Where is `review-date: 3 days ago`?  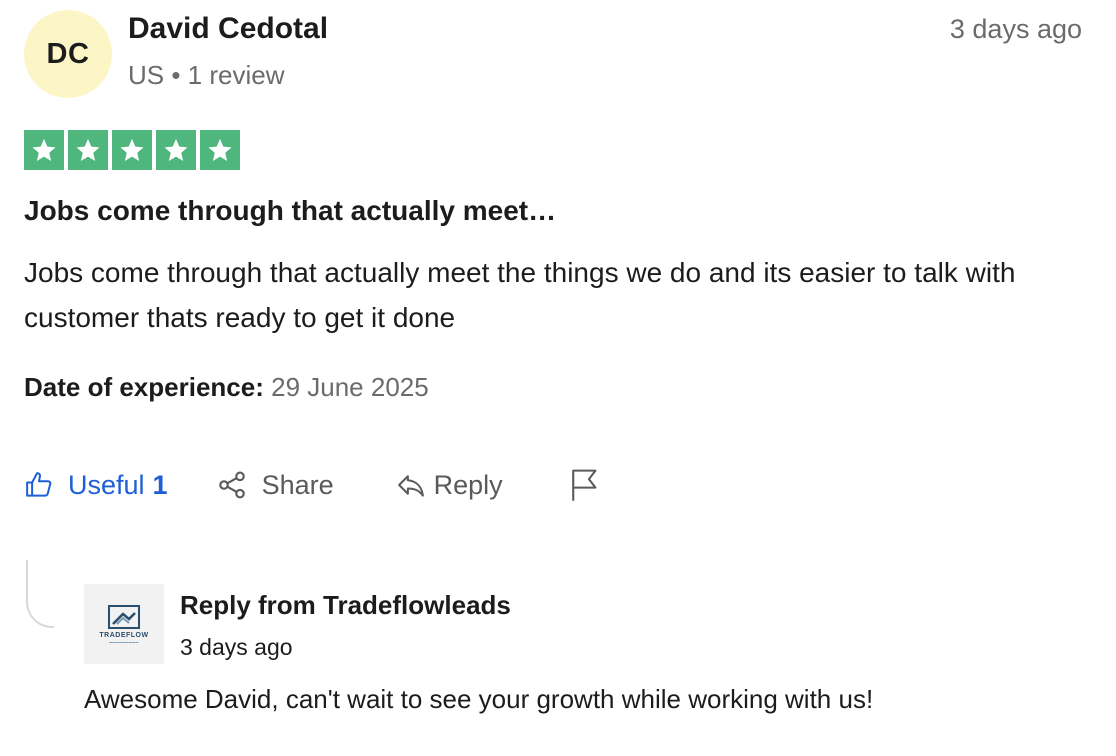
review-date: 3 days ago is located at coordinates (1015, 29).